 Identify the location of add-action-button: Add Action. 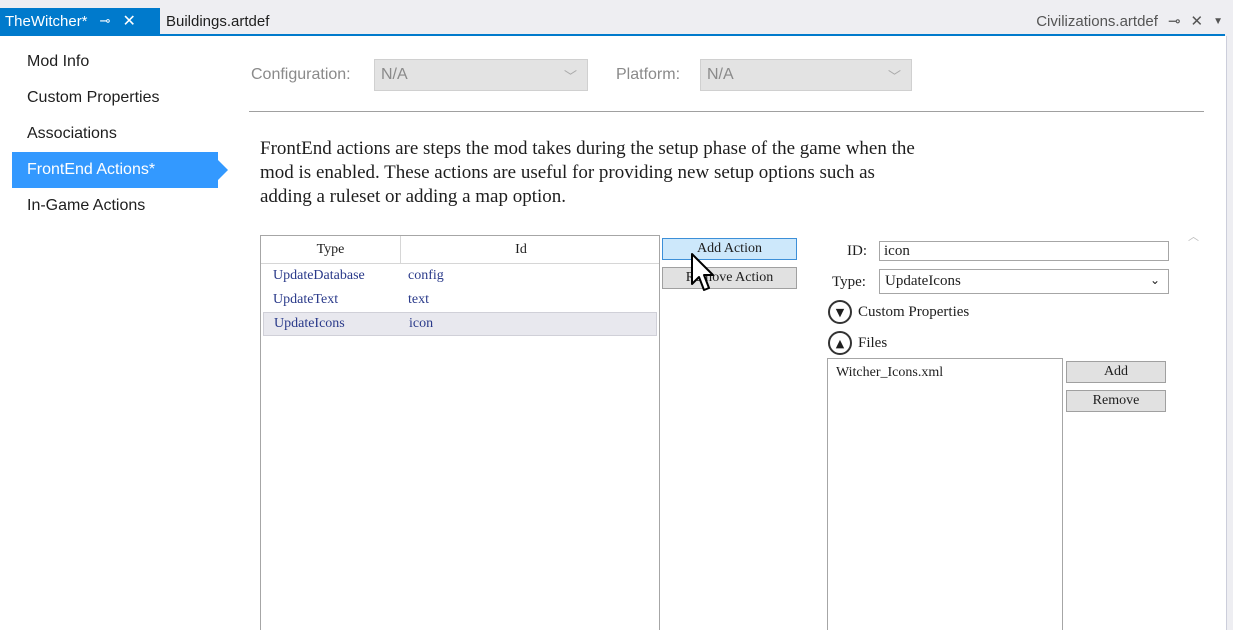
(729, 249).